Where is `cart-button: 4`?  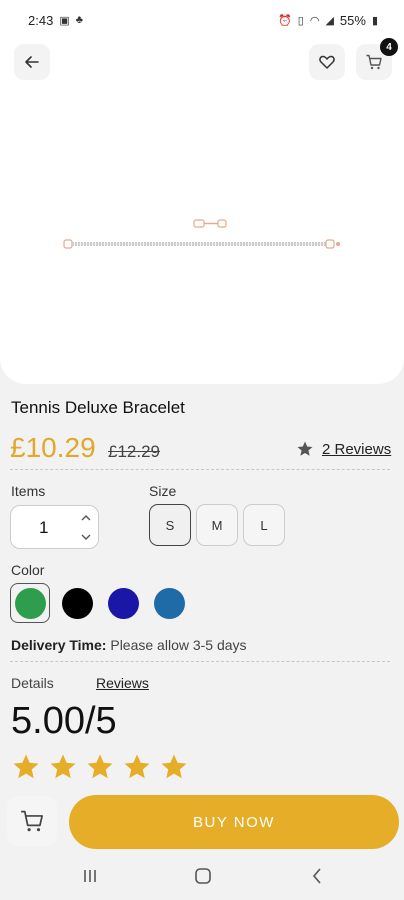
cart-button: 4 is located at coordinates (377, 59).